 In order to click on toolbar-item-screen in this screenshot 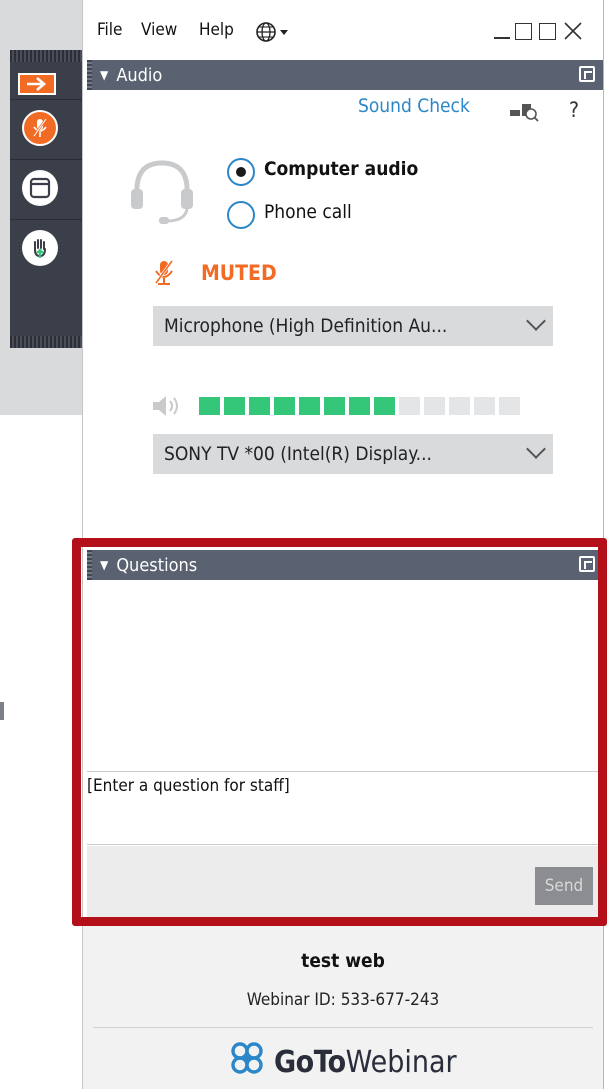, I will do `click(46, 190)`.